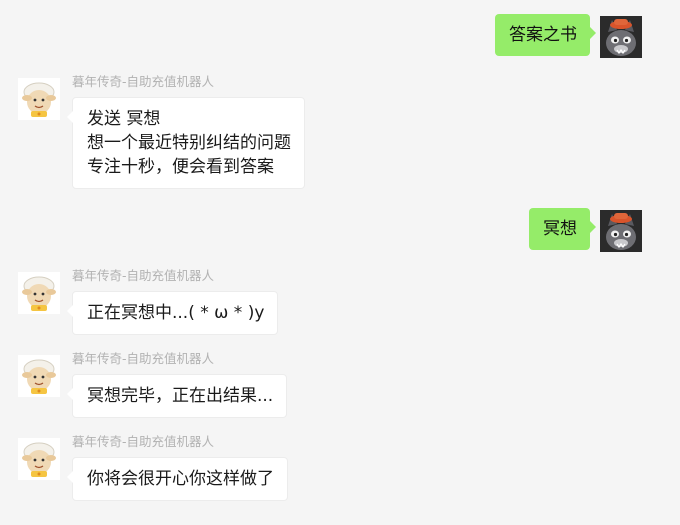  I want to click on message-bubble: 答案之书, so click(545, 35).